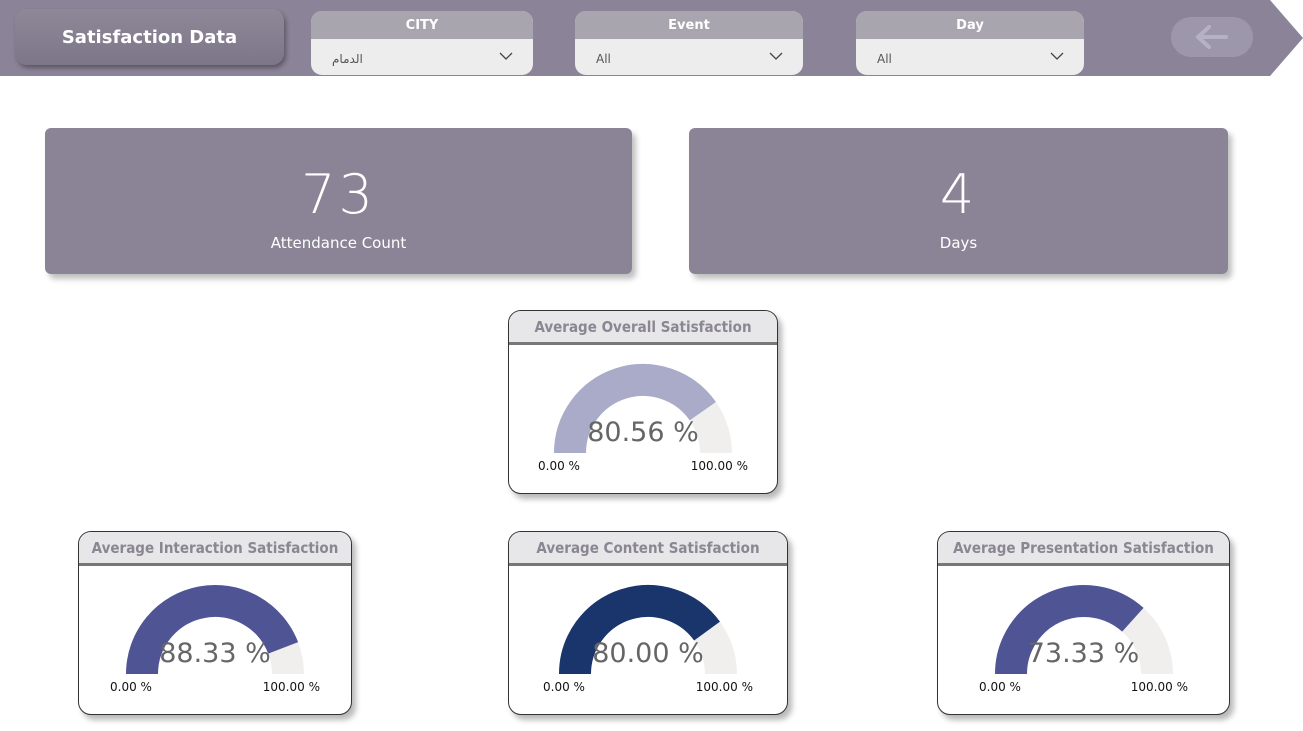 Image resolution: width=1303 pixels, height=731 pixels. What do you see at coordinates (347, 59) in the screenshot?
I see `city-selected-value: الدمام` at bounding box center [347, 59].